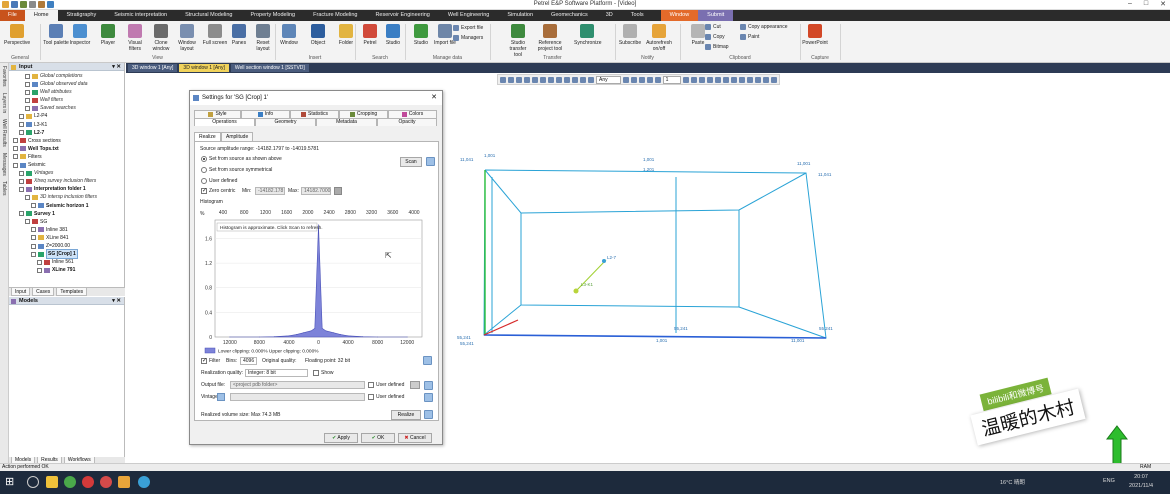  Describe the element at coordinates (428, 385) in the screenshot. I see `folder-icon` at that location.